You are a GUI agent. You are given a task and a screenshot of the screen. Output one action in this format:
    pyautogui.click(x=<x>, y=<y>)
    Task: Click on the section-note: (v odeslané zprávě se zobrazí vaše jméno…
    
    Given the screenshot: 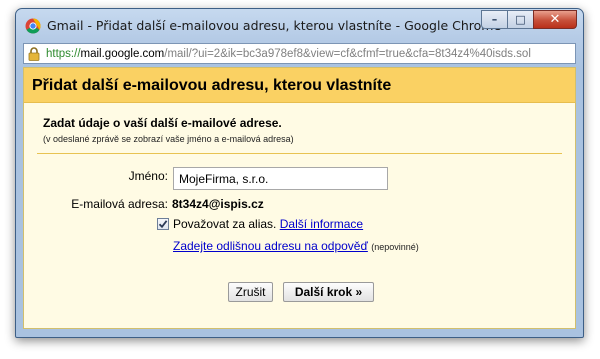 What is the action you would take?
    pyautogui.click(x=168, y=139)
    